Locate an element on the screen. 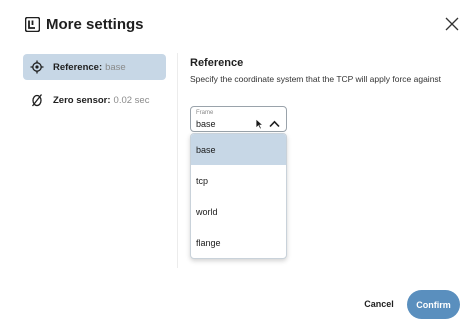 The image size is (461, 325). dropdown-option-flange: flange is located at coordinates (238, 242).